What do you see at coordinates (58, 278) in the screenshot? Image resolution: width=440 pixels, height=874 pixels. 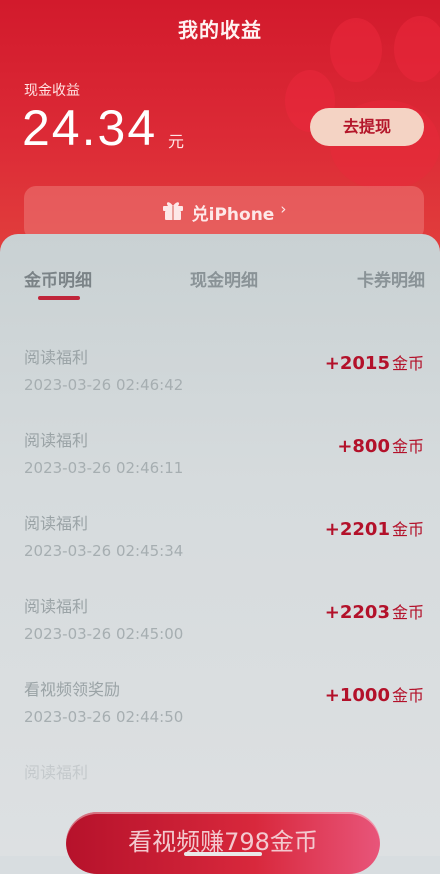 I see `tab-coin-details: 金币明细` at bounding box center [58, 278].